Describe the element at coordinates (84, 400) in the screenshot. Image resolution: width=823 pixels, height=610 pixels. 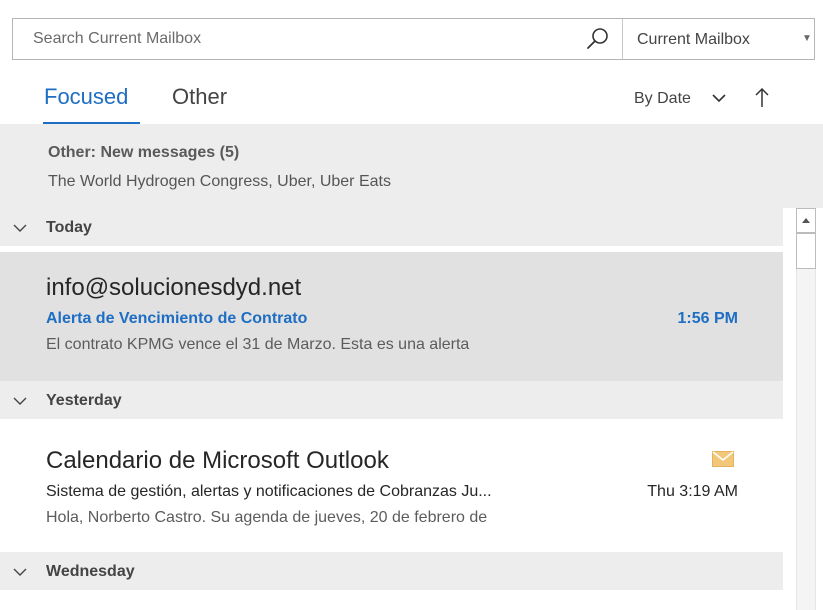
I see `group-label: Yesterday` at that location.